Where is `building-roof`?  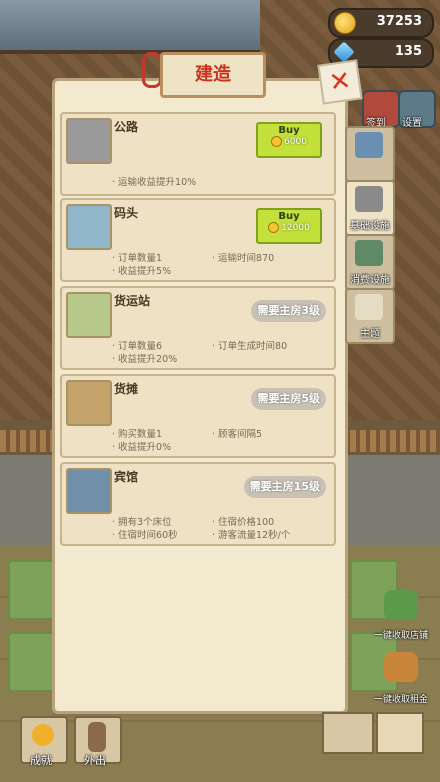
building-roof is located at coordinates (130, 27).